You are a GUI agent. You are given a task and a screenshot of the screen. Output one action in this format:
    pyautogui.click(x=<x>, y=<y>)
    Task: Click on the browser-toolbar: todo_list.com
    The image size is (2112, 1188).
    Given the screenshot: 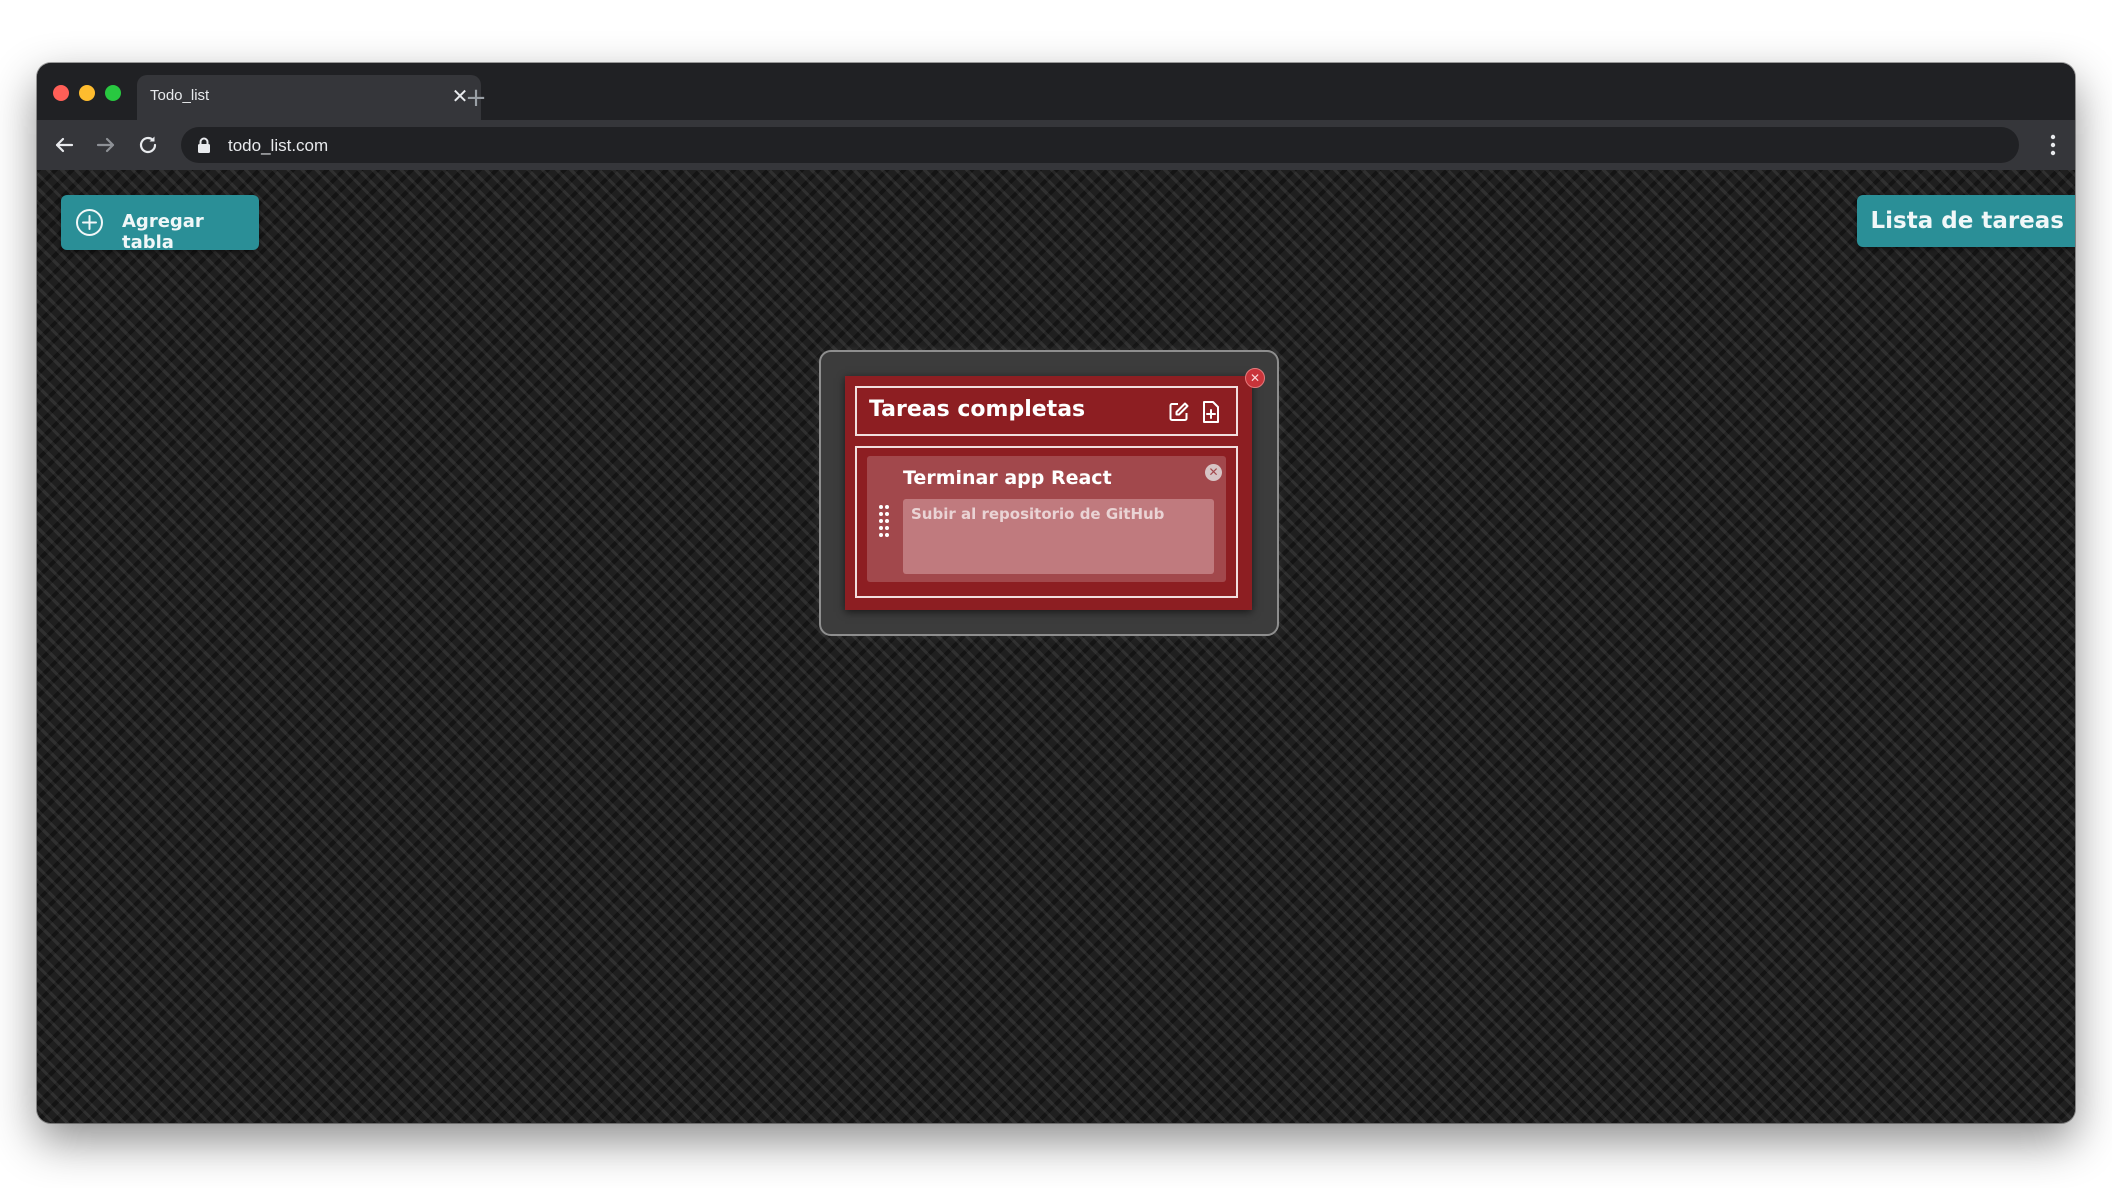 What is the action you would take?
    pyautogui.click(x=1056, y=145)
    